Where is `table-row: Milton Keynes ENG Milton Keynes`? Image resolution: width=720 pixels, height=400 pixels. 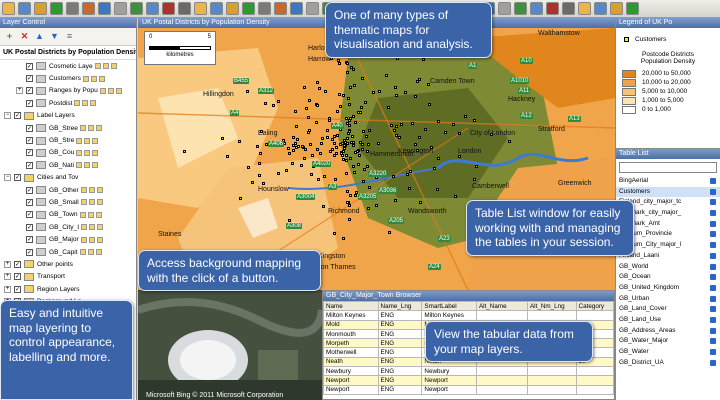
table-row: Milton Keynes ENG Milton Keynes is located at coordinates (469, 315).